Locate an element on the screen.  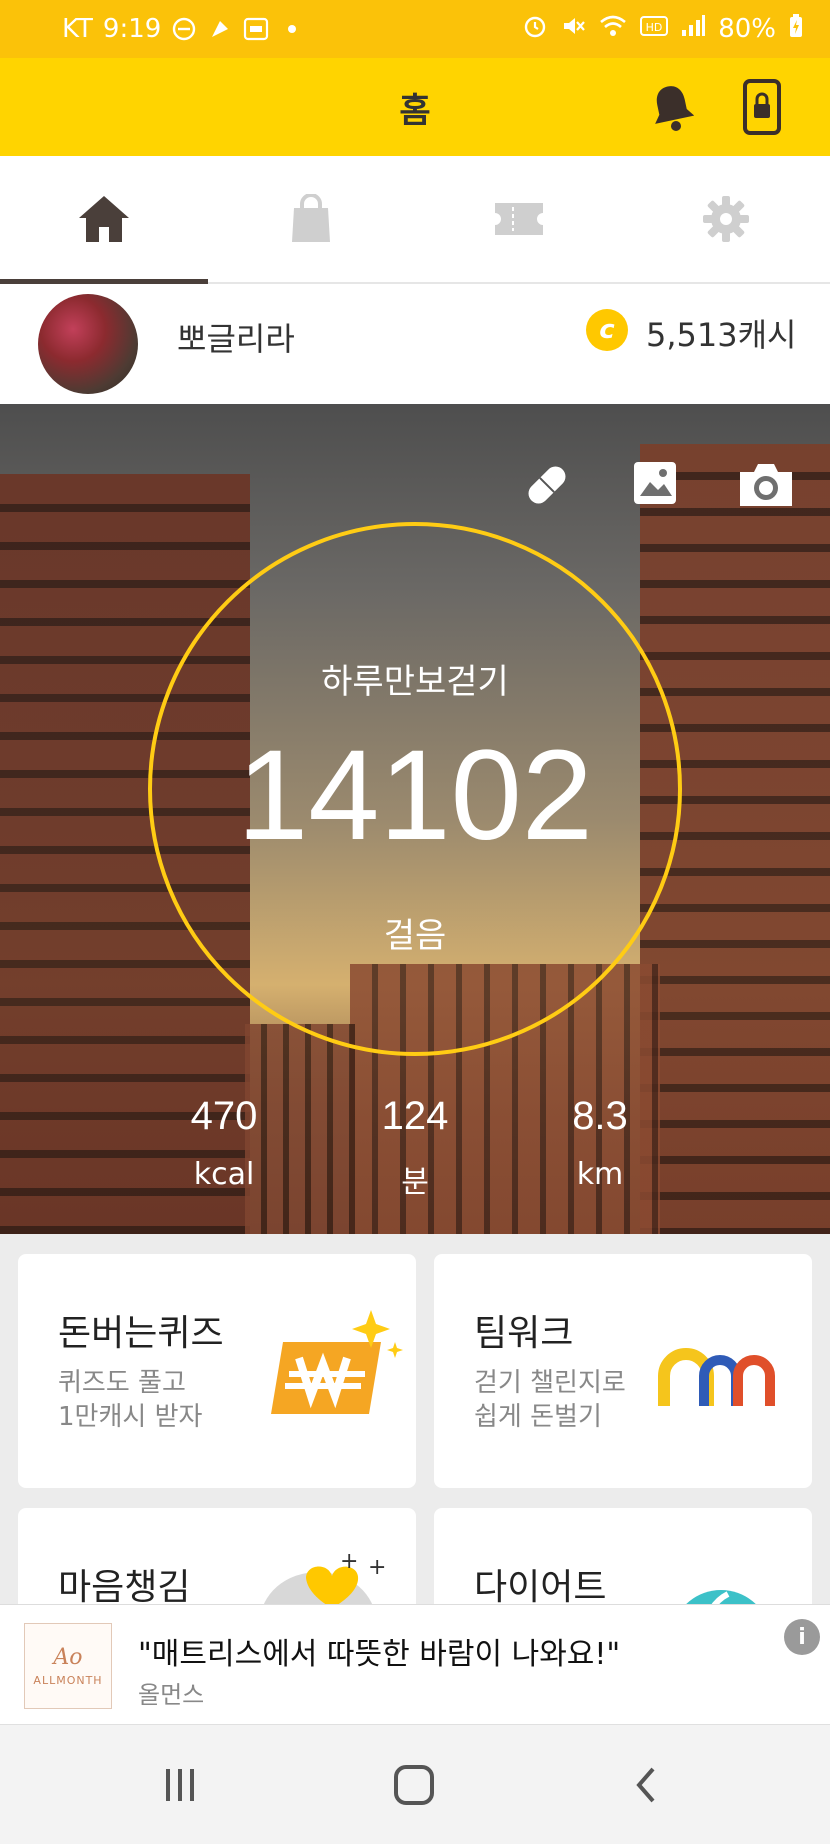
ad-banner: Ao ALLMONTH "매트리스에서 따뜻한 바람이 나와요!" 올먼스 i is located at coordinates (415, 1664).